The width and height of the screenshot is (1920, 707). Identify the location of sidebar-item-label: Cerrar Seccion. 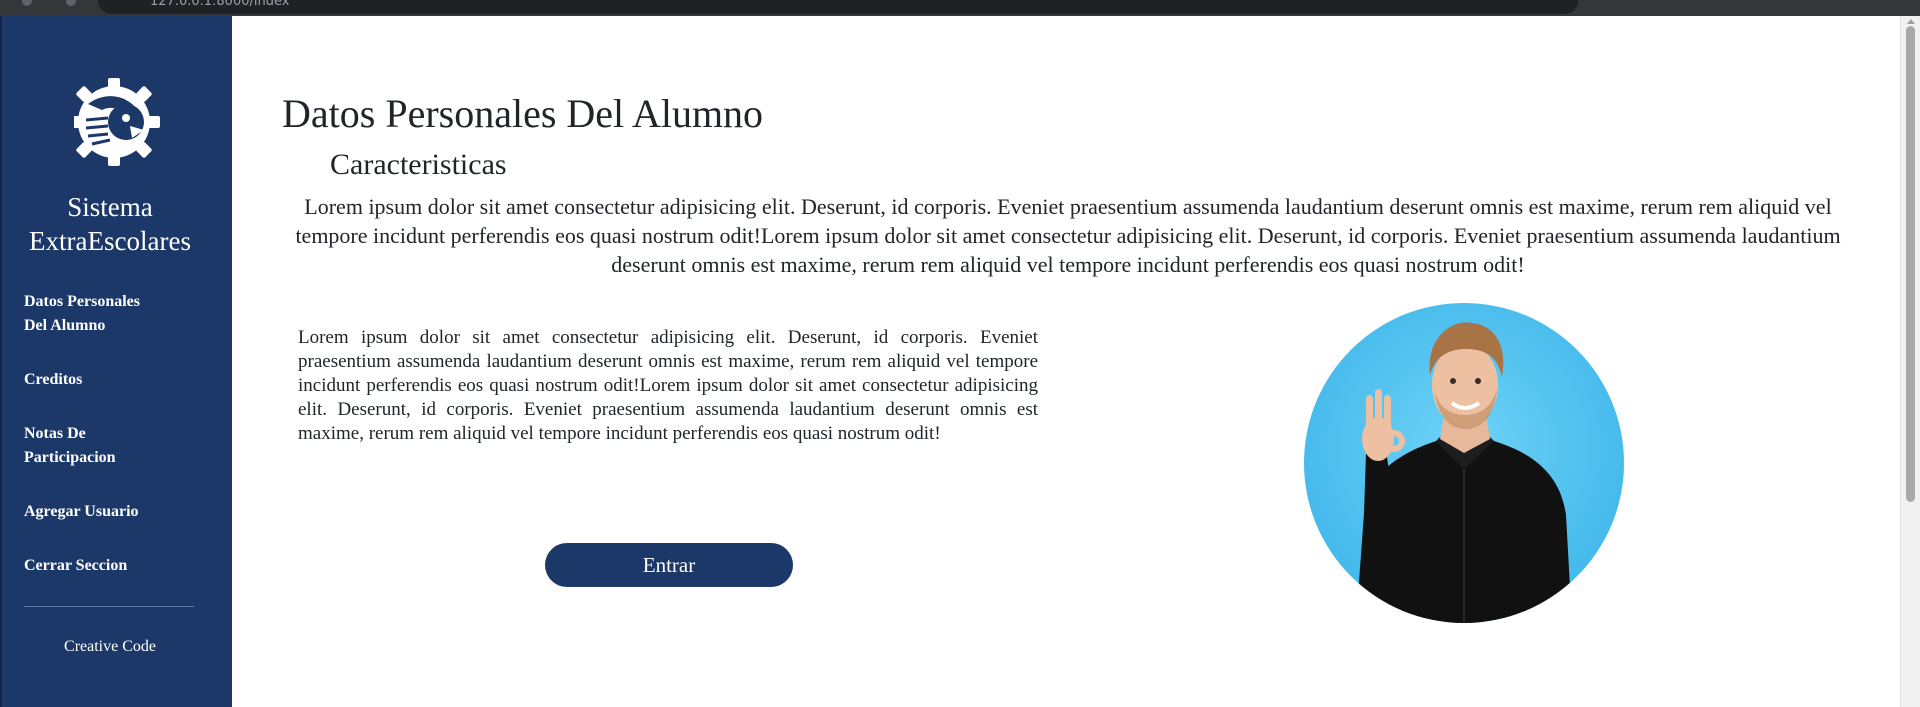
(76, 565).